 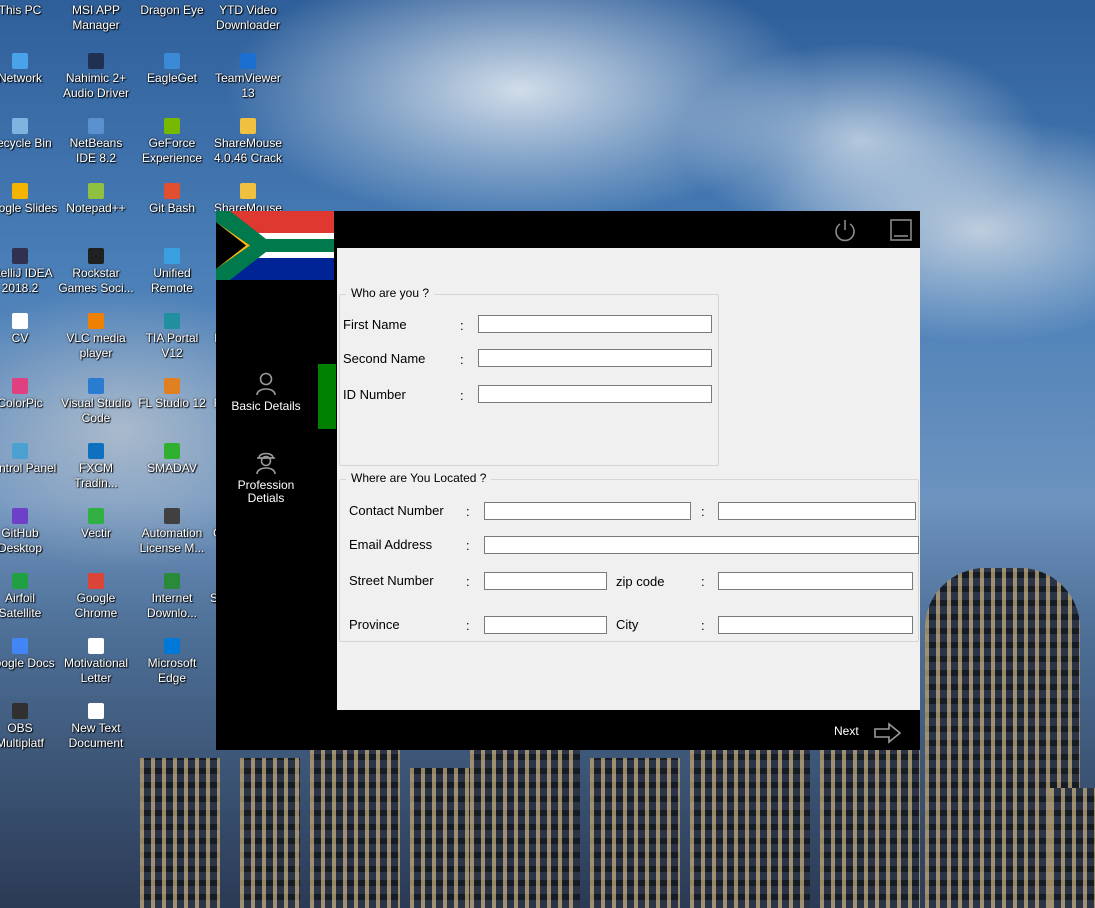 I want to click on nav-profession-details: Profession Detials, so click(x=266, y=477).